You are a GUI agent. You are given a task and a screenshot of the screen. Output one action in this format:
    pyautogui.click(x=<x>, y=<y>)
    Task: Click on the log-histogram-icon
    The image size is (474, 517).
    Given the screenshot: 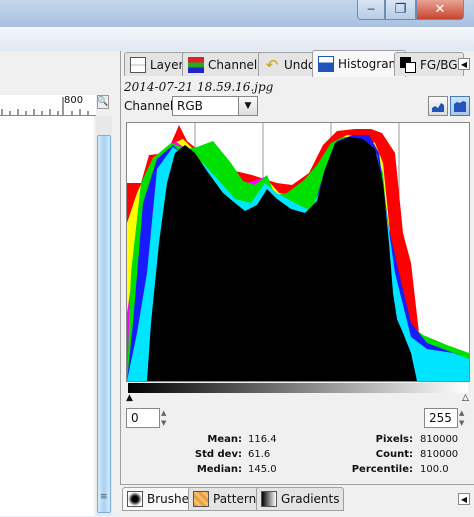 What is the action you would take?
    pyautogui.click(x=460, y=106)
    